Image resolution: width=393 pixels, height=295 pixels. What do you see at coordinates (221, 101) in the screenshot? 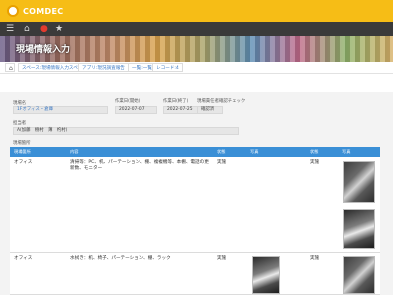
I see `check-label: 現場責任者確認チェック` at bounding box center [221, 101].